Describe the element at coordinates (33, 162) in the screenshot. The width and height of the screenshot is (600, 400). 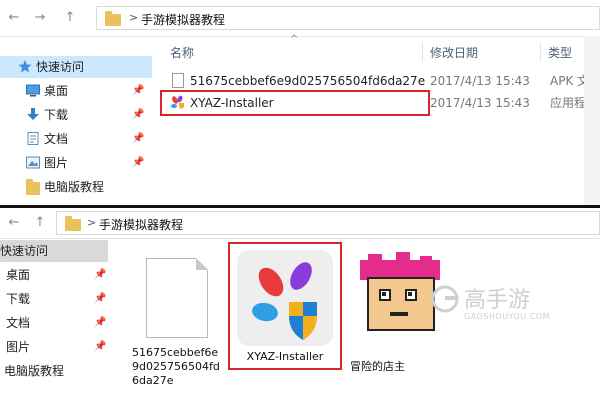
I see `picture-icon` at that location.